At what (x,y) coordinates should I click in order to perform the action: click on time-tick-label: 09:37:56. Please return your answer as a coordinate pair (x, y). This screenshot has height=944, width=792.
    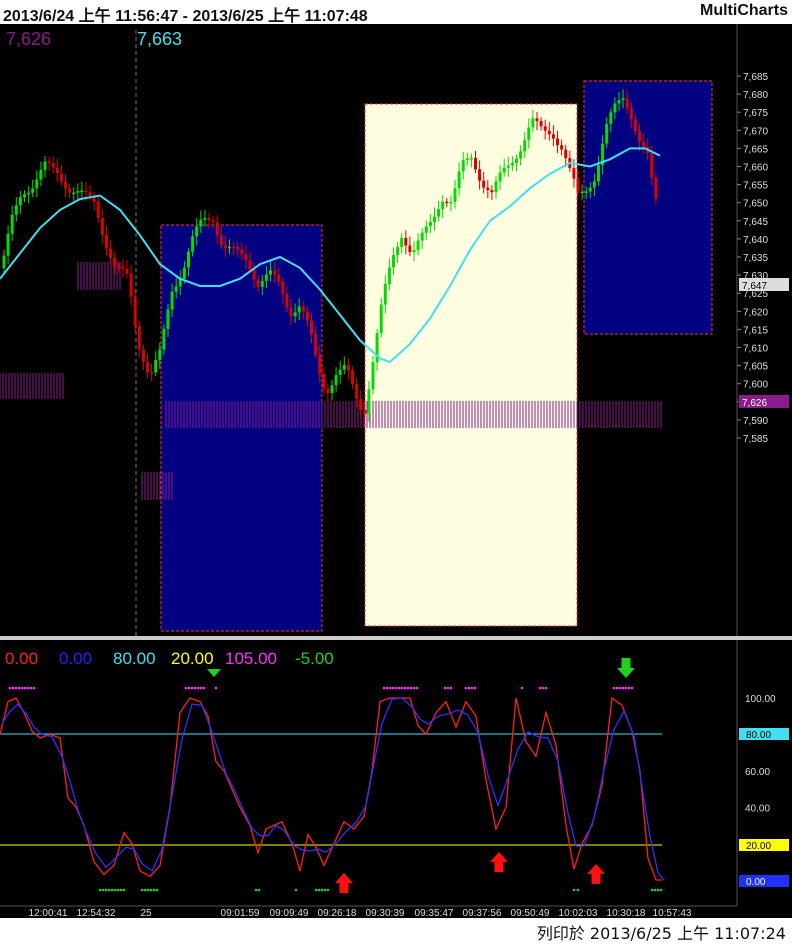
    Looking at the image, I should click on (482, 913).